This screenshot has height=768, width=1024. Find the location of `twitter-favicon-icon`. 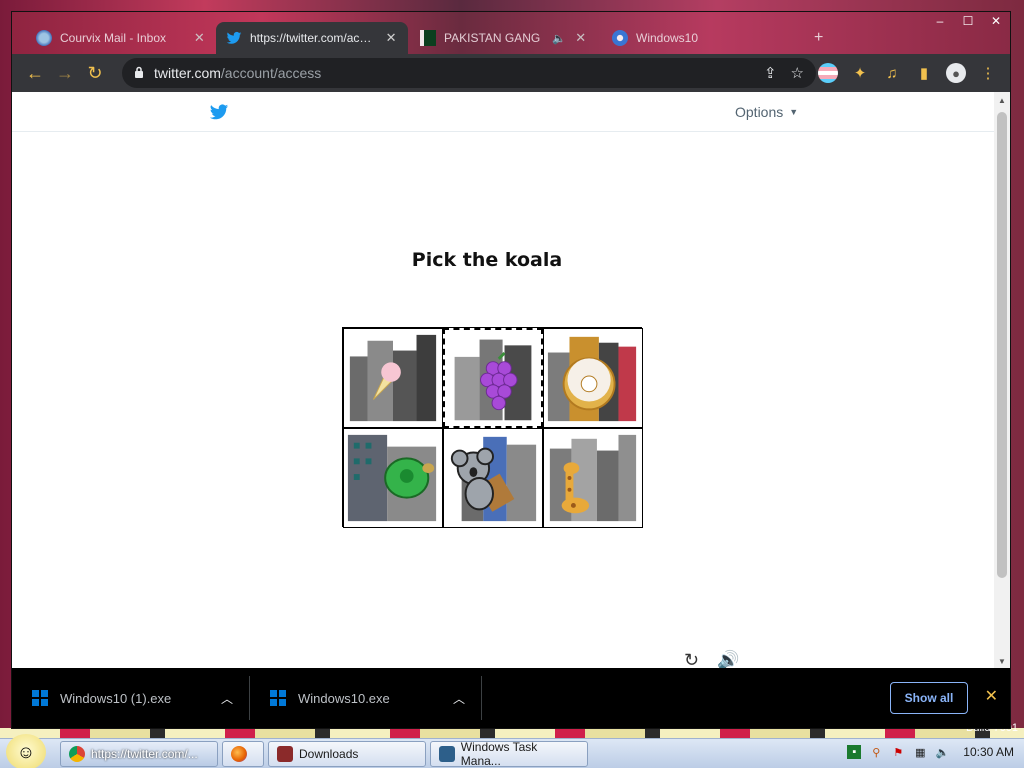

twitter-favicon-icon is located at coordinates (234, 38).